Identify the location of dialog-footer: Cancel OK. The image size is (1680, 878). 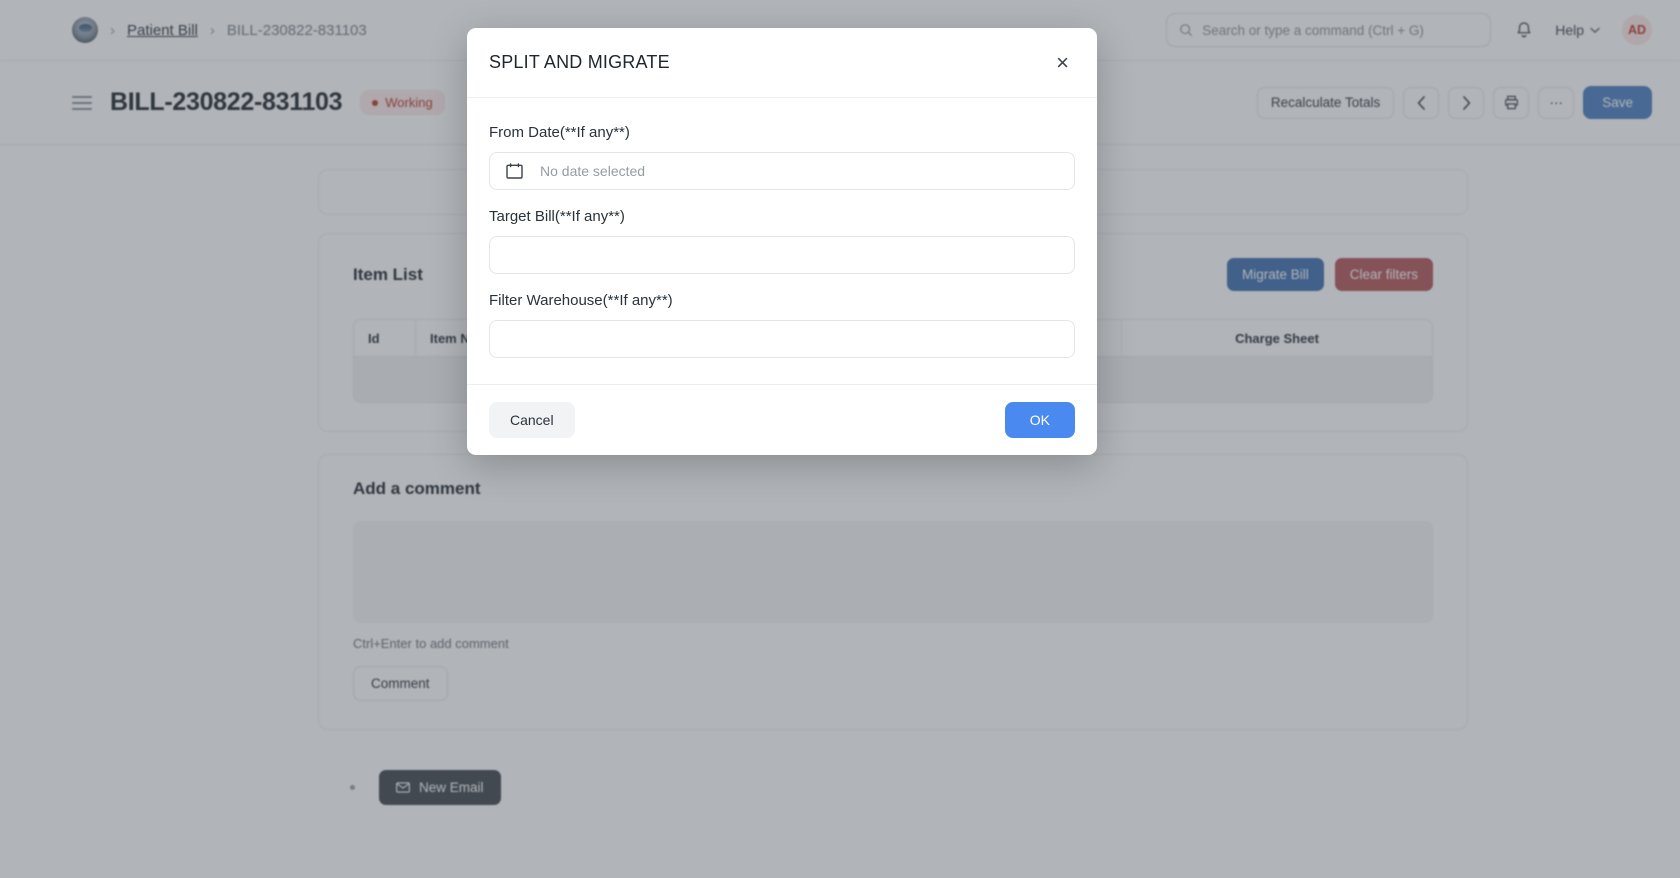
(782, 419).